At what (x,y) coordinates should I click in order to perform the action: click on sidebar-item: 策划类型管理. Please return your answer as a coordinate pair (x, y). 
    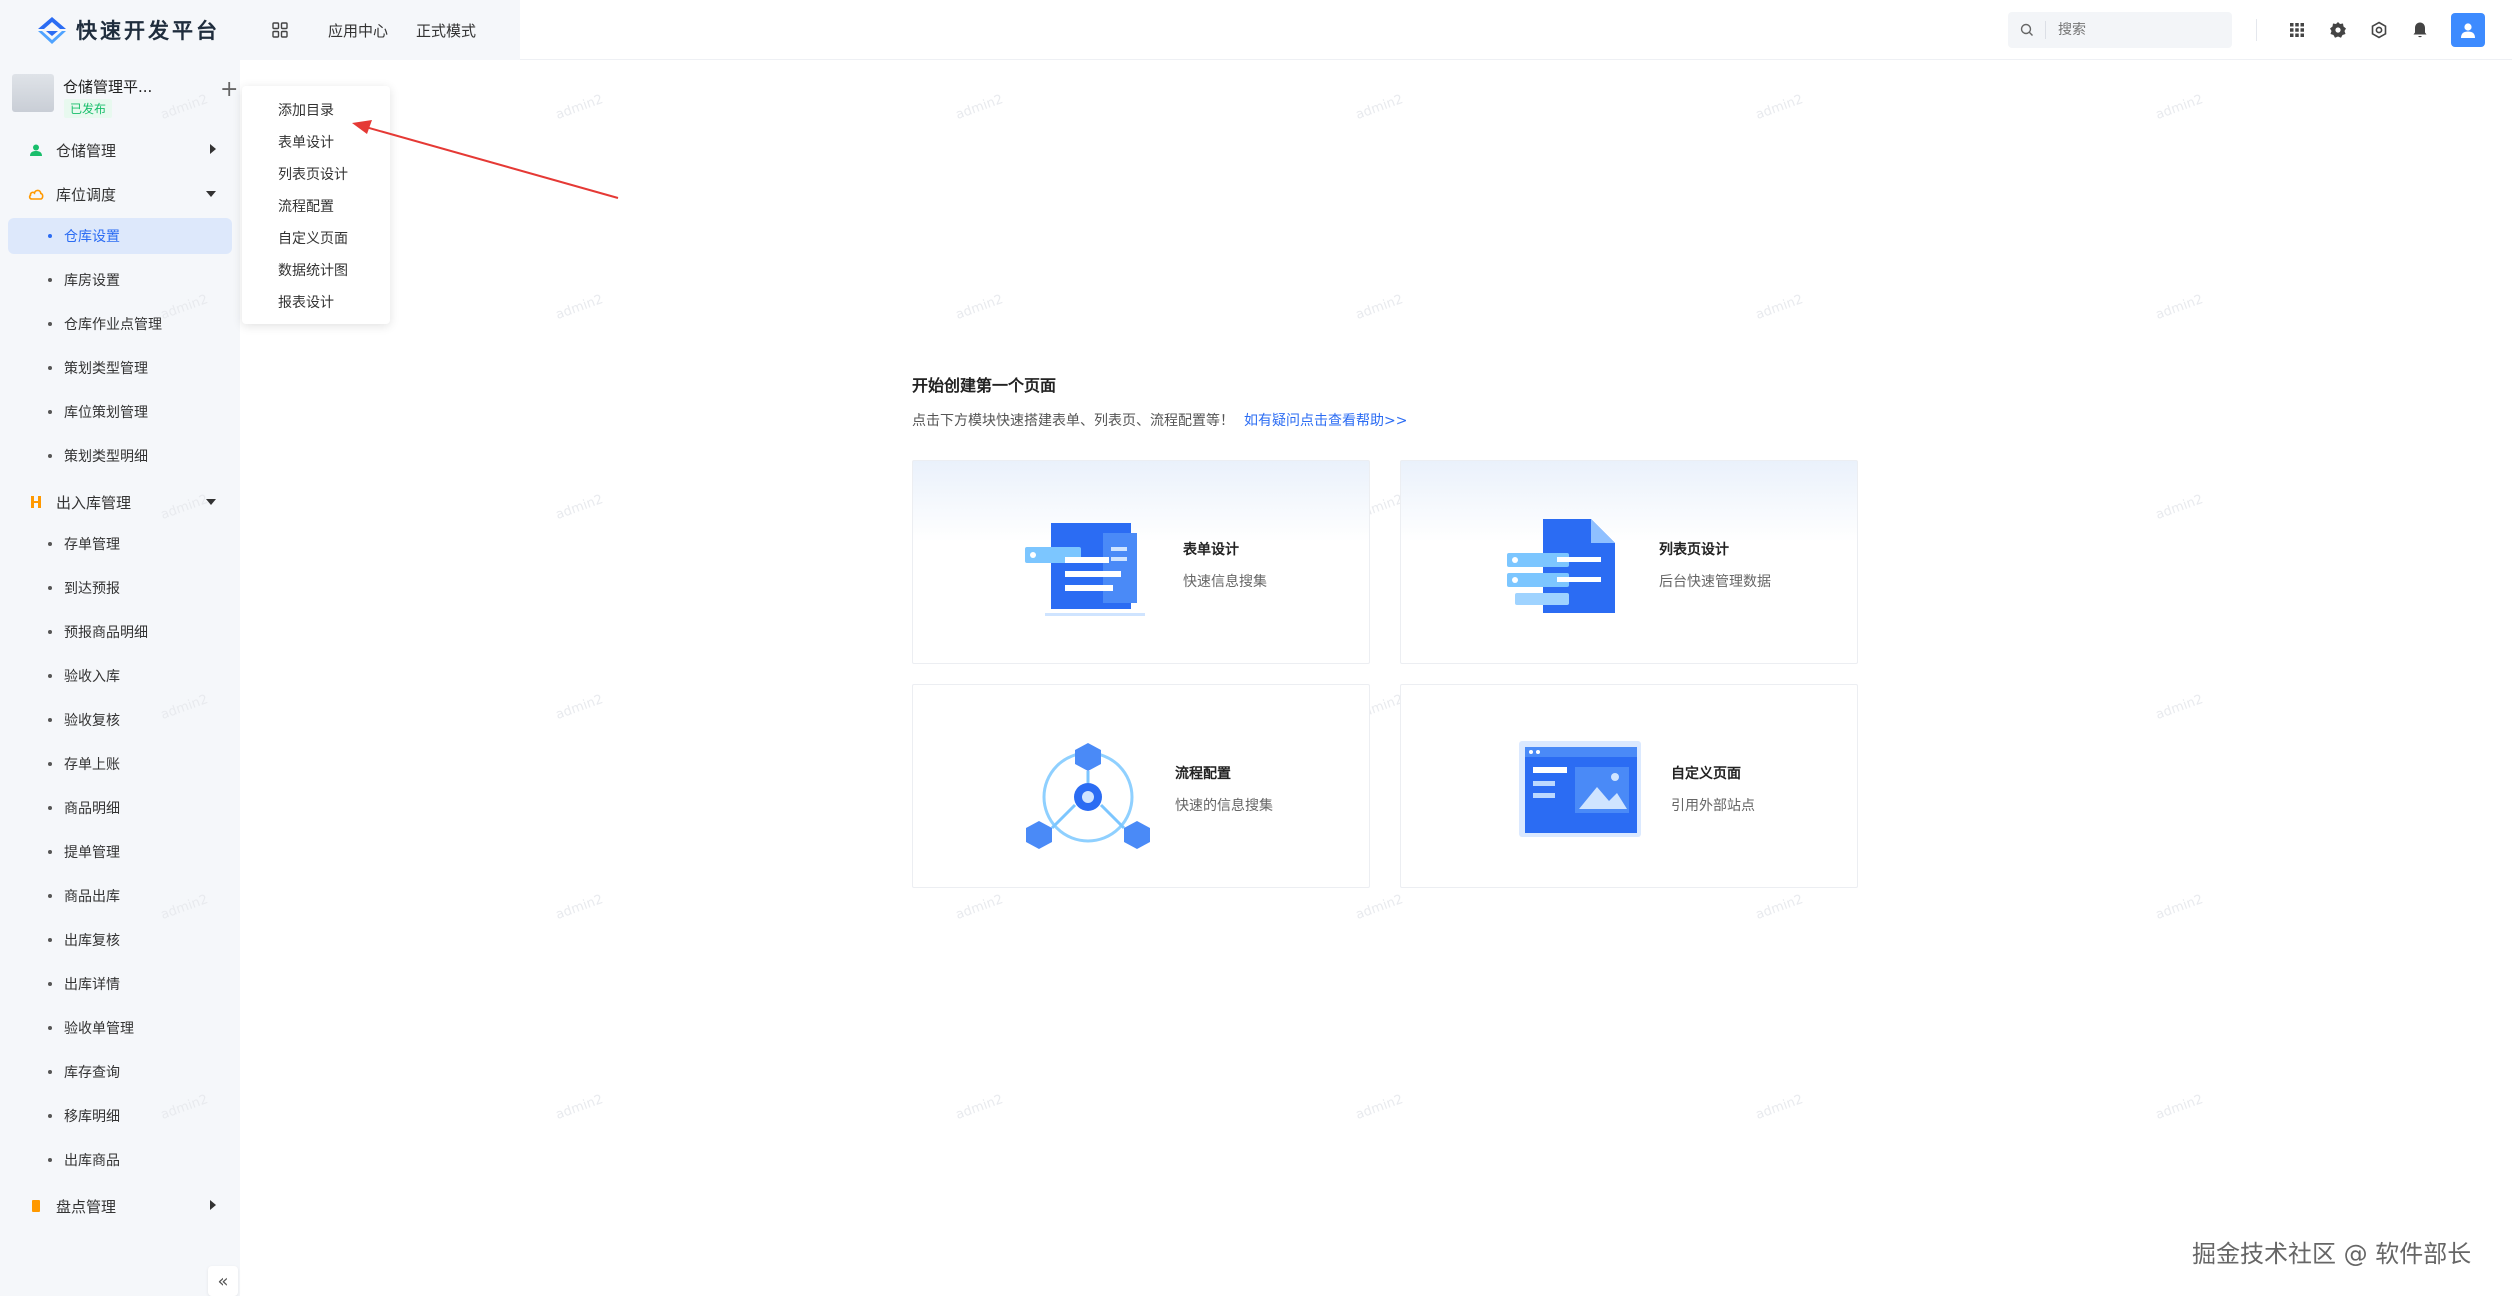
    Looking at the image, I should click on (120, 368).